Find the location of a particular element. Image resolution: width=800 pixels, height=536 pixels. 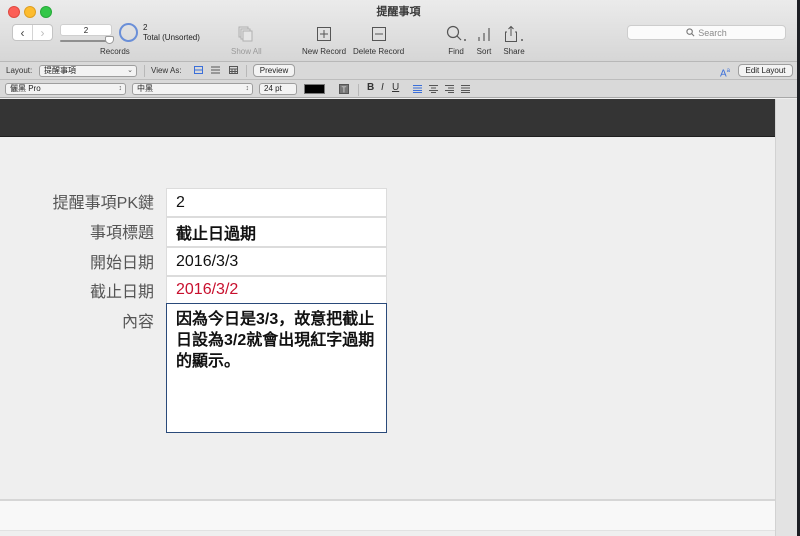

layout-popup-value: 提醒事項 is located at coordinates (60, 70).